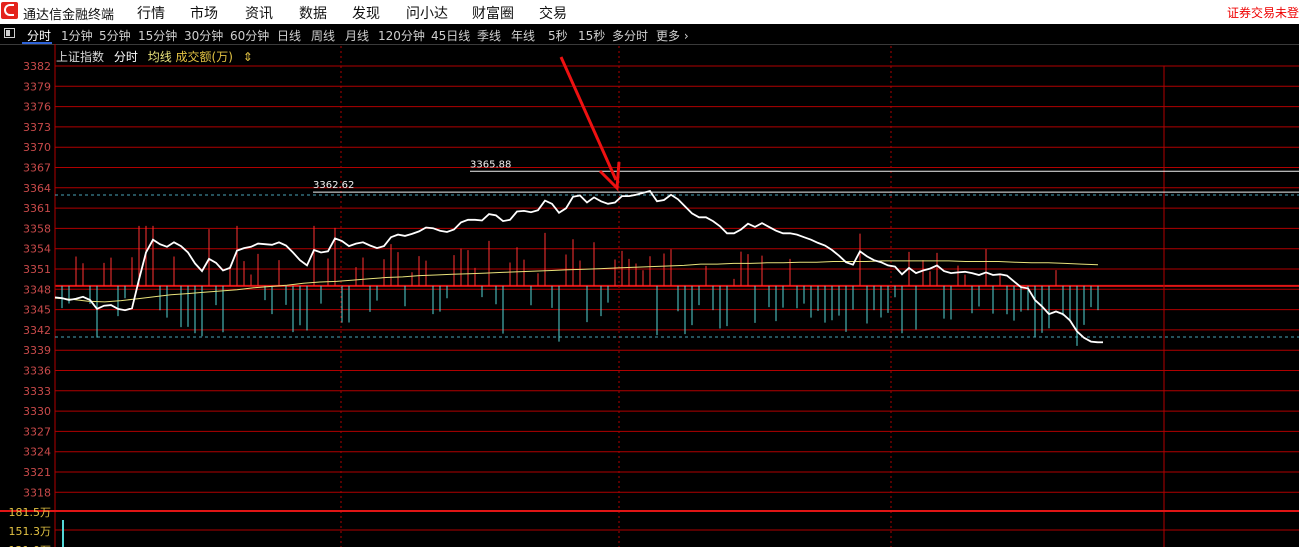 The height and width of the screenshot is (547, 1299). I want to click on volume-tick-label: 181.5万, so click(30, 512).